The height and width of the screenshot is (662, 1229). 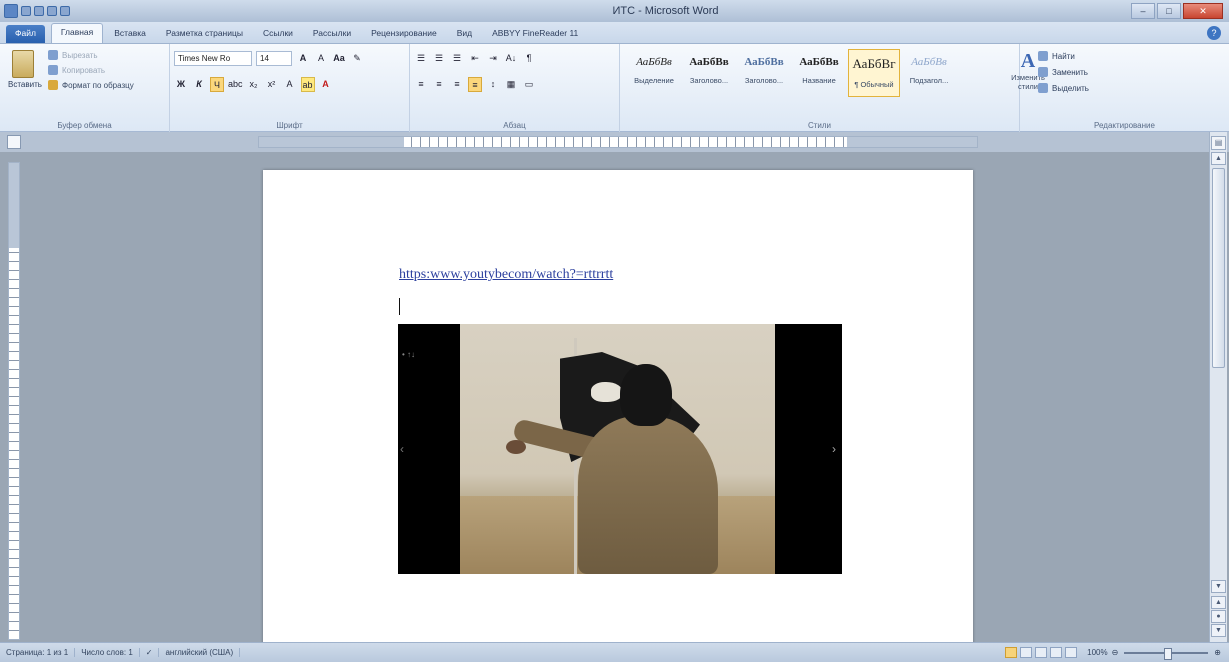 What do you see at coordinates (1218, 586) in the screenshot?
I see `scroll-down-button: ▼` at bounding box center [1218, 586].